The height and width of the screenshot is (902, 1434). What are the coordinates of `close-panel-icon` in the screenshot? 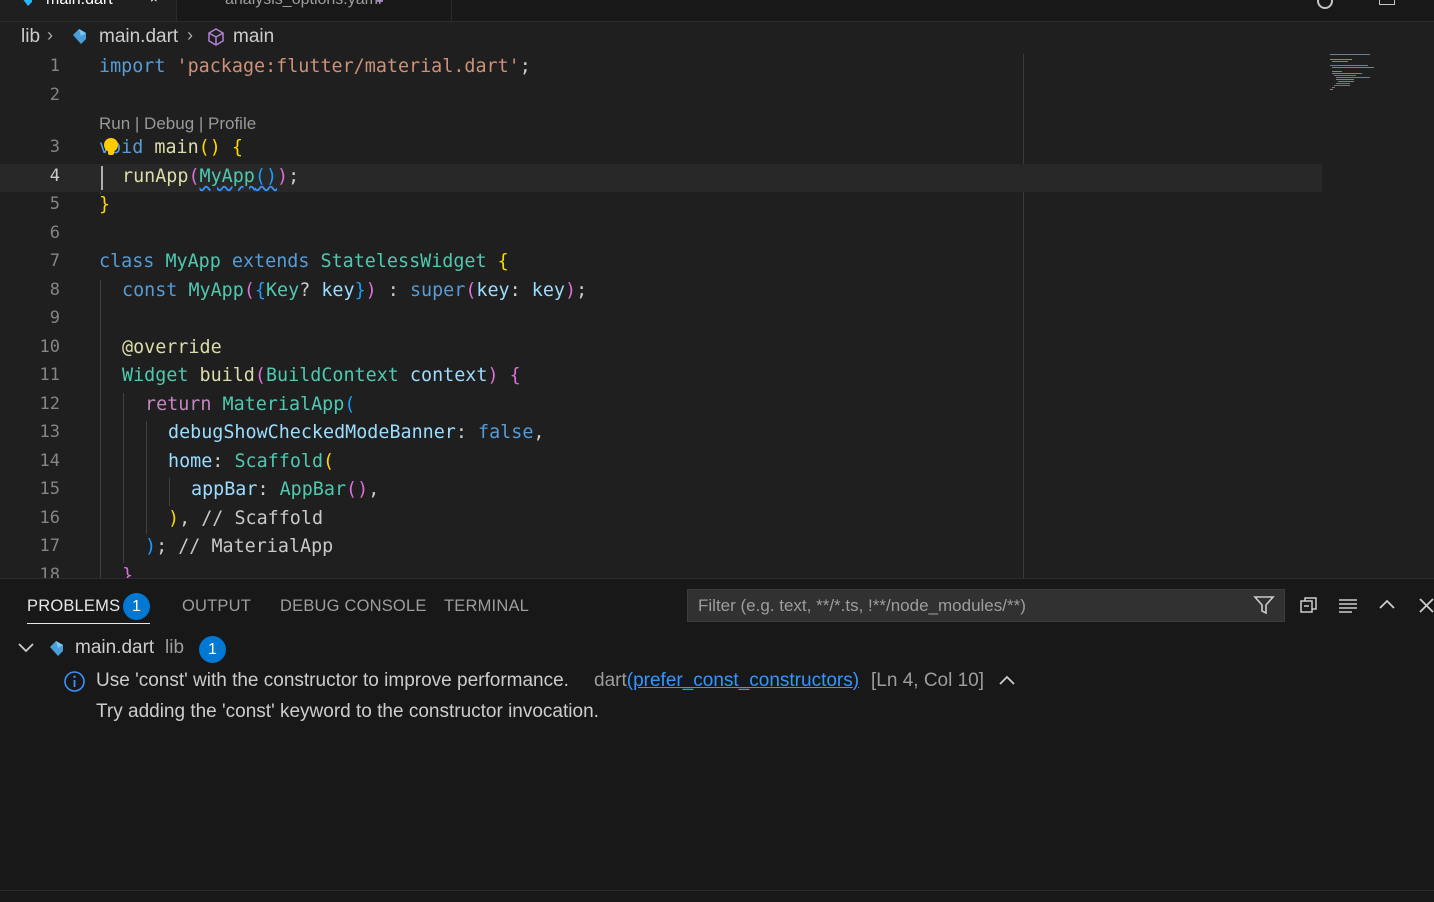 It's located at (1426, 608).